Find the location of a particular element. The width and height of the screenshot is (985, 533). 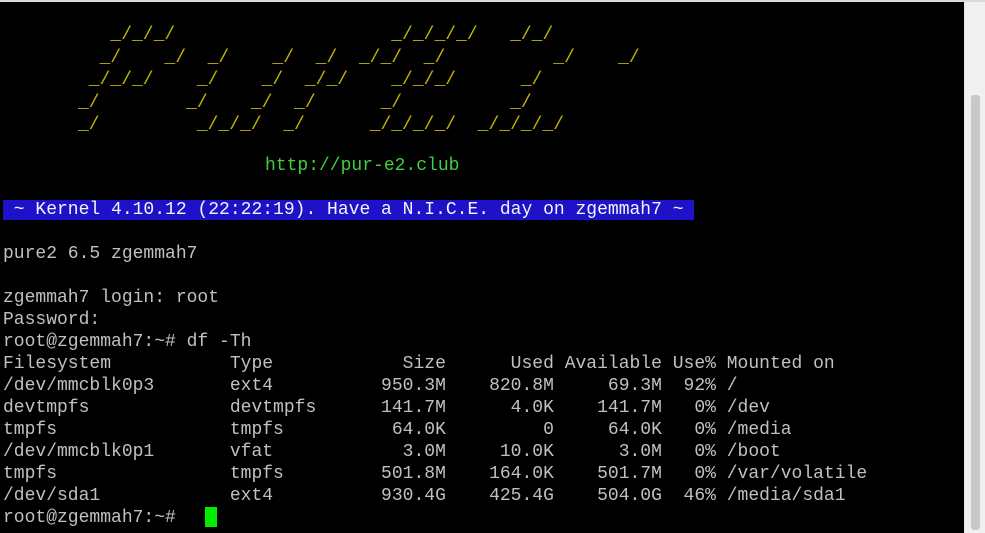

banner-url: http://pur-e2.club is located at coordinates (362, 166).